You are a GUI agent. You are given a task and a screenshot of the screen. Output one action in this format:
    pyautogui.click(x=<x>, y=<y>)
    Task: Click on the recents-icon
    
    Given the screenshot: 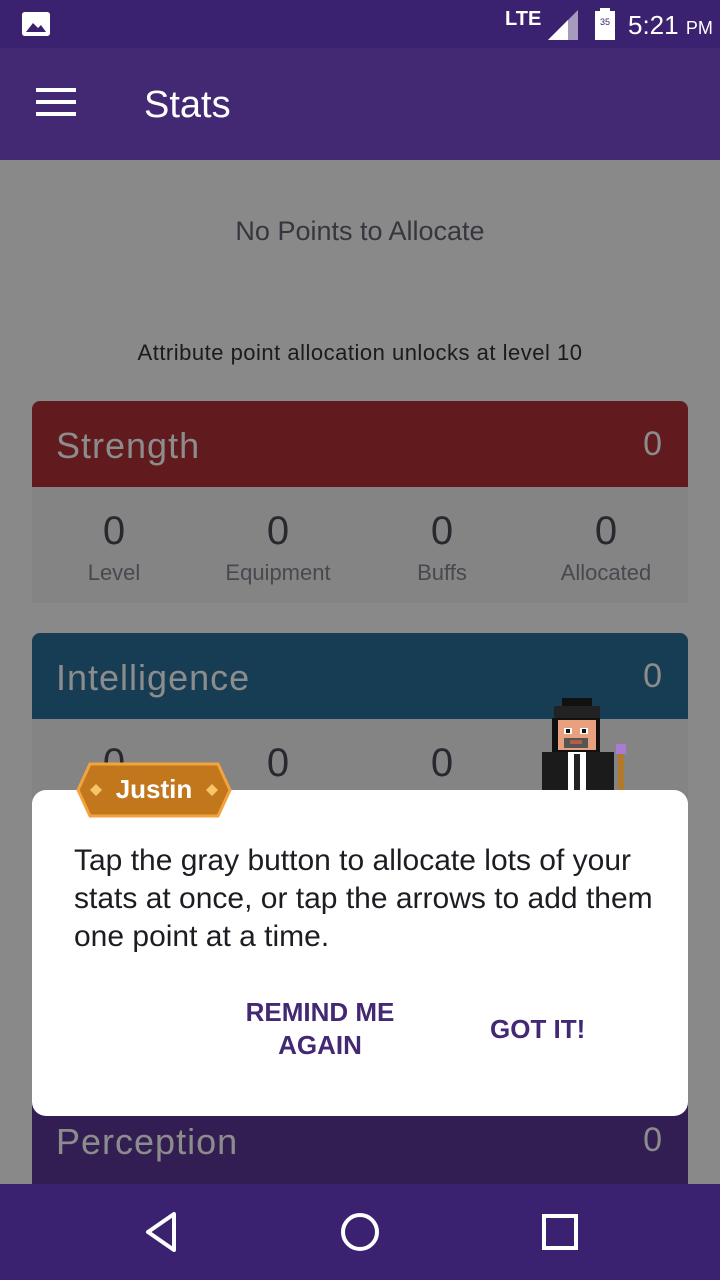 What is the action you would take?
    pyautogui.click(x=560, y=1232)
    